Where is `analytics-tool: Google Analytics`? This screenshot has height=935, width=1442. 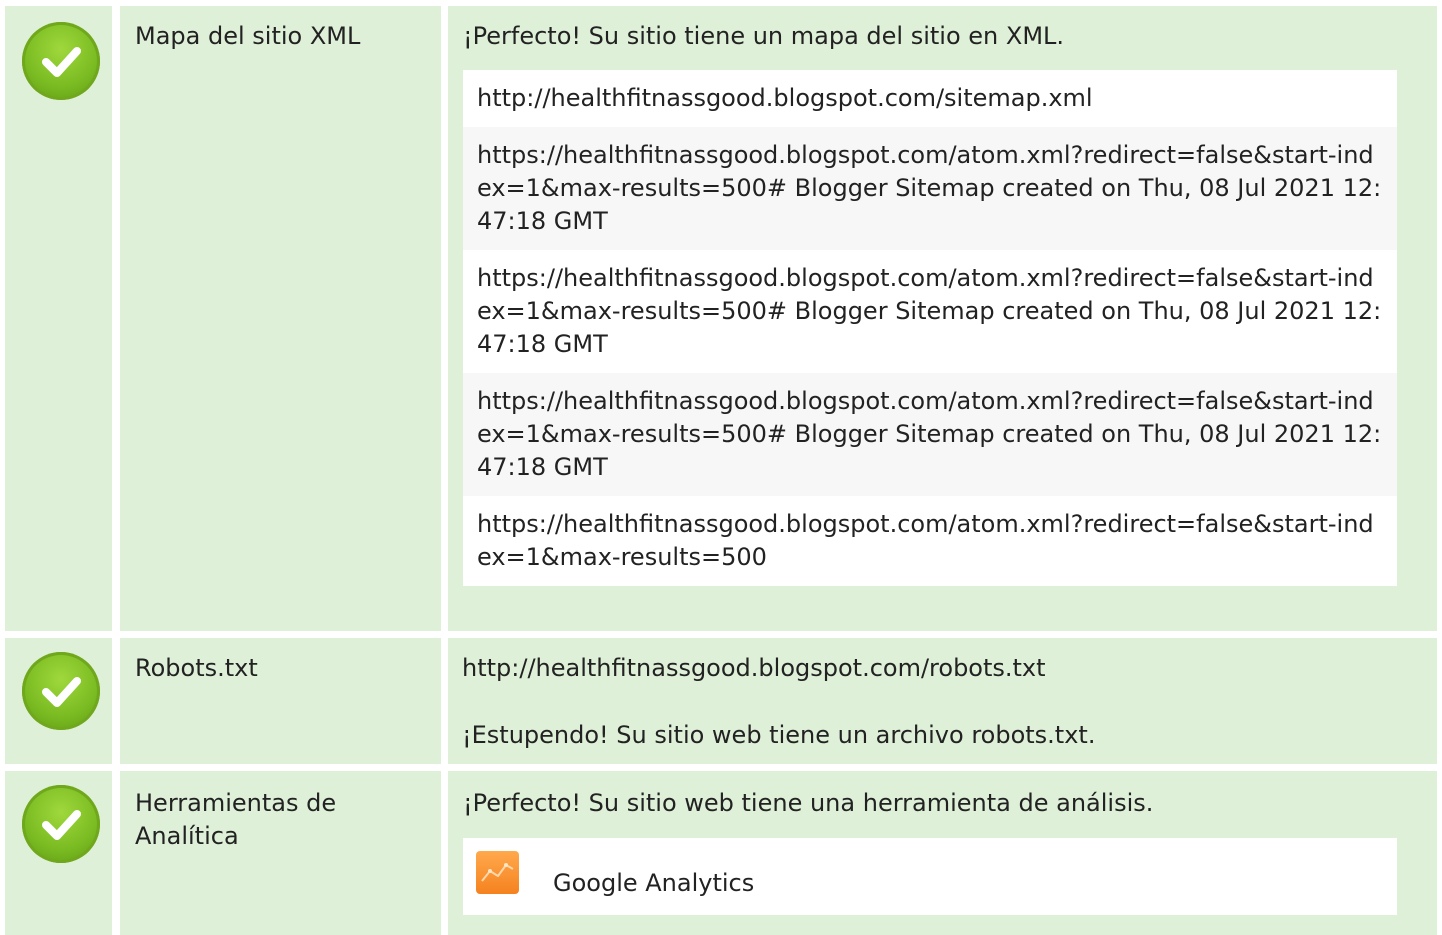 analytics-tool: Google Analytics is located at coordinates (930, 876).